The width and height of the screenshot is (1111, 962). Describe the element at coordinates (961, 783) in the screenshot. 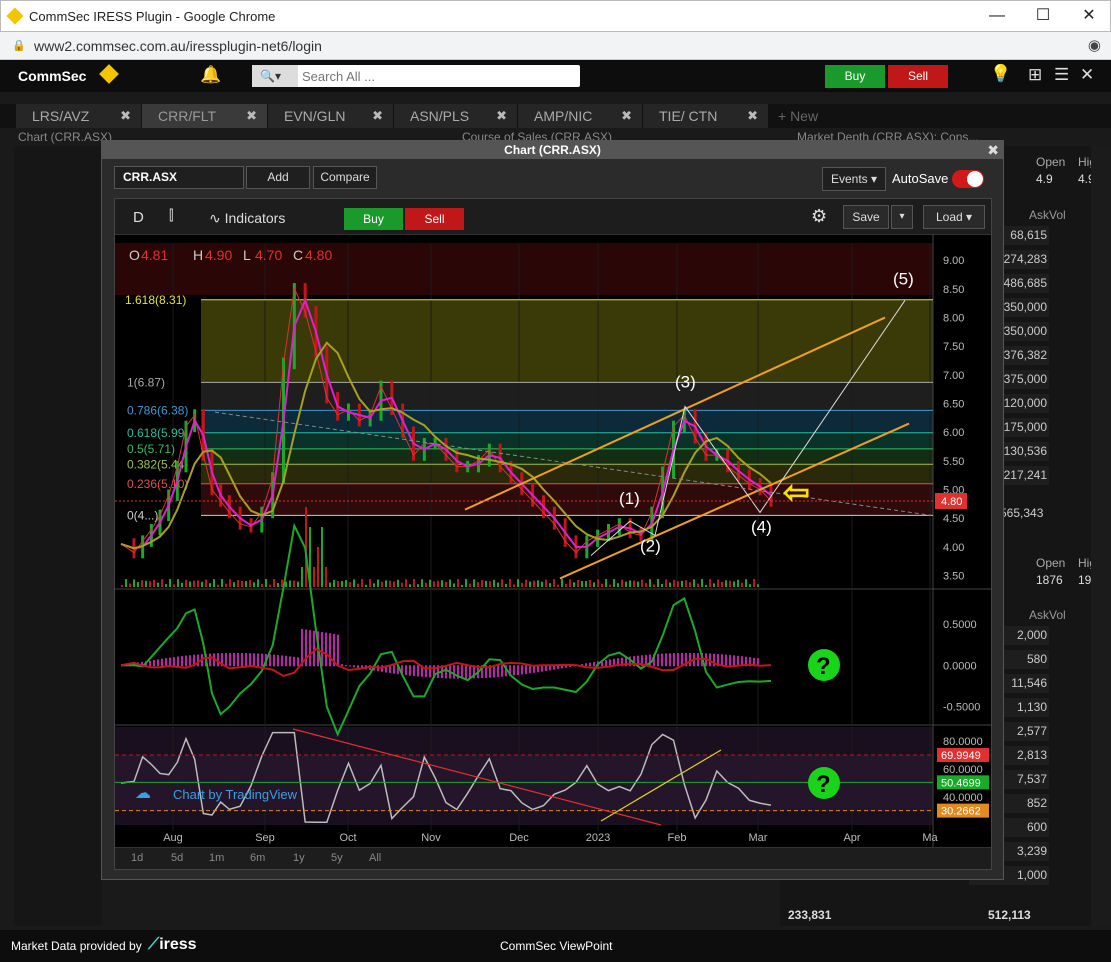

I see `rsi-value-label: 50.4699` at that location.